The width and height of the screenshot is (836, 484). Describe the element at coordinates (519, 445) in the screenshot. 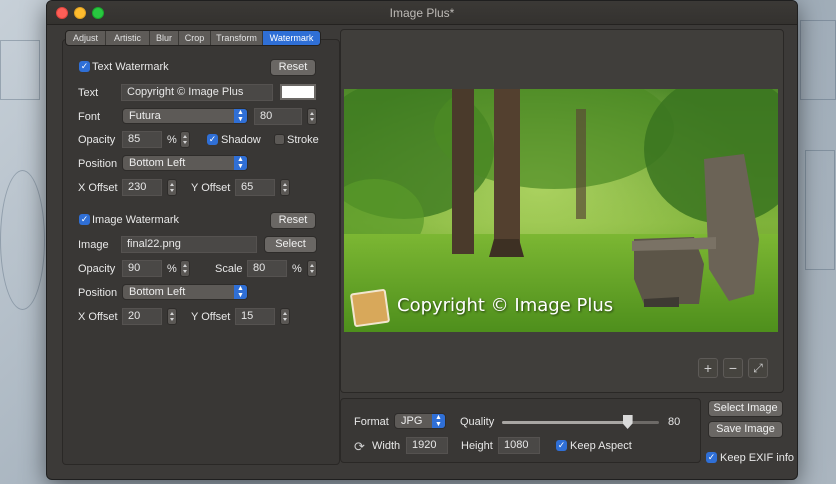

I see `height-input: 1080` at that location.